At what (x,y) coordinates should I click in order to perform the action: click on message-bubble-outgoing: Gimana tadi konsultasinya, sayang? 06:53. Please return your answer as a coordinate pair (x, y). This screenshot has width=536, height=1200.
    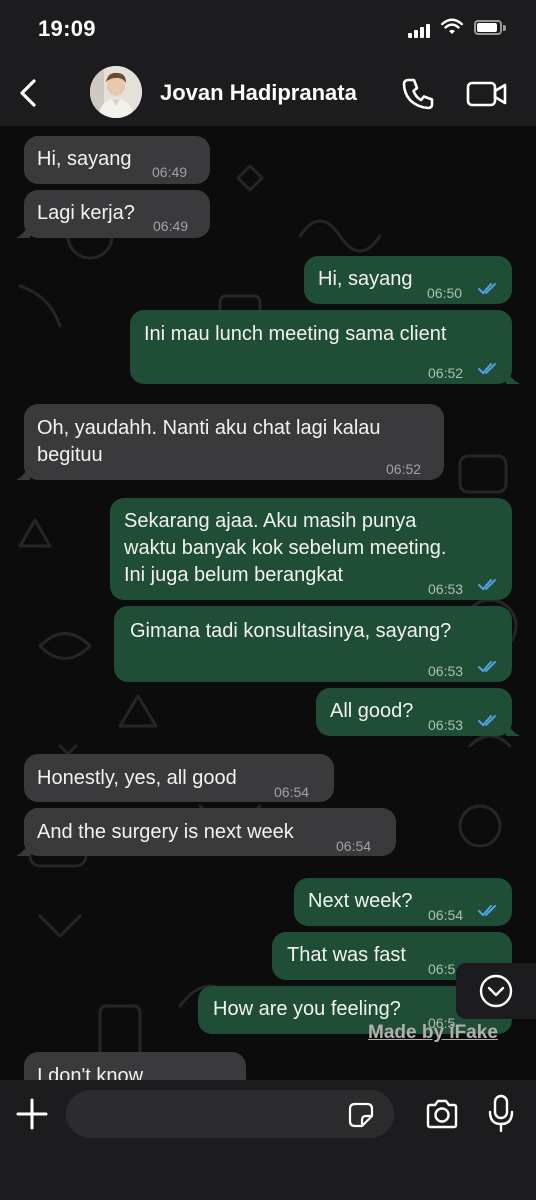
    Looking at the image, I should click on (313, 644).